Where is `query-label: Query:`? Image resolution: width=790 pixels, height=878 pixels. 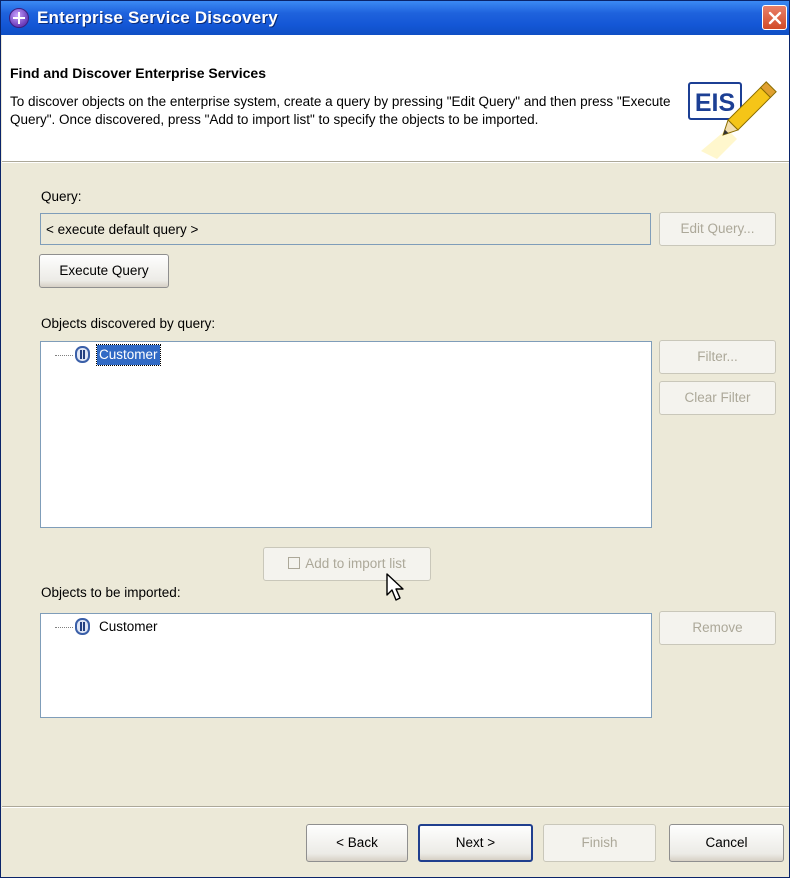
query-label: Query: is located at coordinates (61, 196).